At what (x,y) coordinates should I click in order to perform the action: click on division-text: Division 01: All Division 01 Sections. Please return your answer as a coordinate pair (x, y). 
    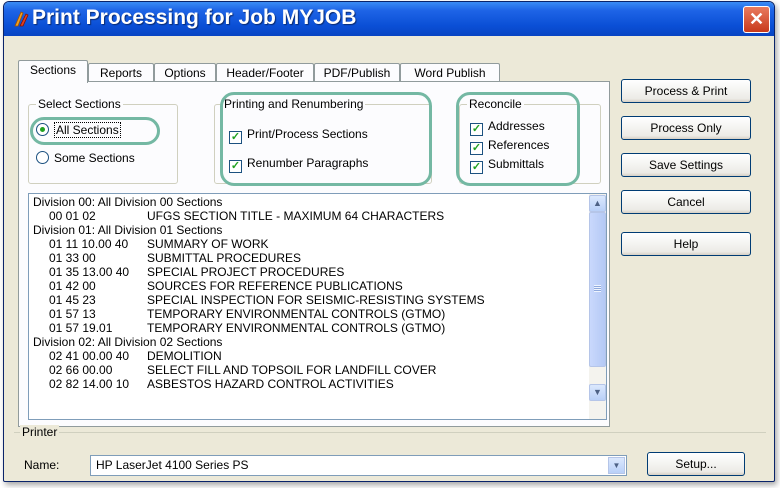
    Looking at the image, I should click on (128, 230).